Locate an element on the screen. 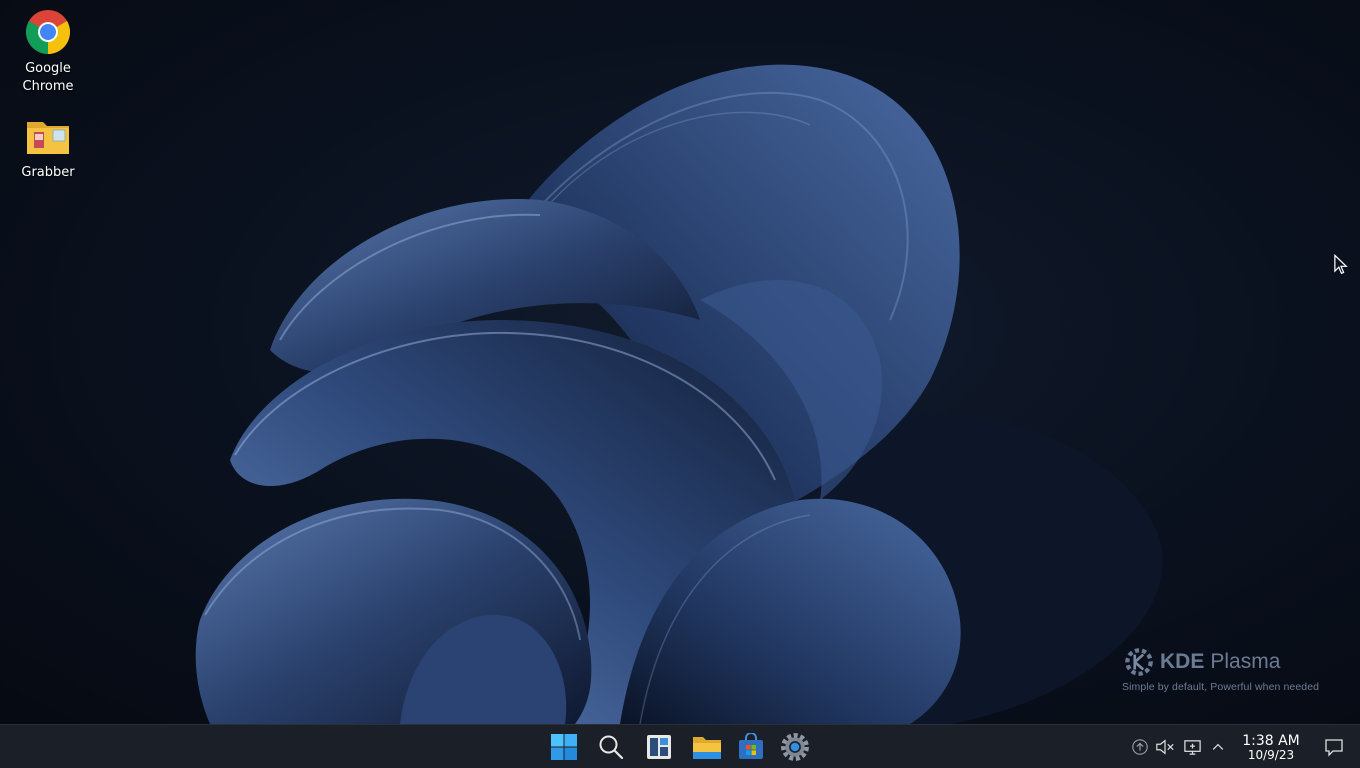 The height and width of the screenshot is (768, 1360). taskbar: 1:38 AM 10/9/23 is located at coordinates (680, 746).